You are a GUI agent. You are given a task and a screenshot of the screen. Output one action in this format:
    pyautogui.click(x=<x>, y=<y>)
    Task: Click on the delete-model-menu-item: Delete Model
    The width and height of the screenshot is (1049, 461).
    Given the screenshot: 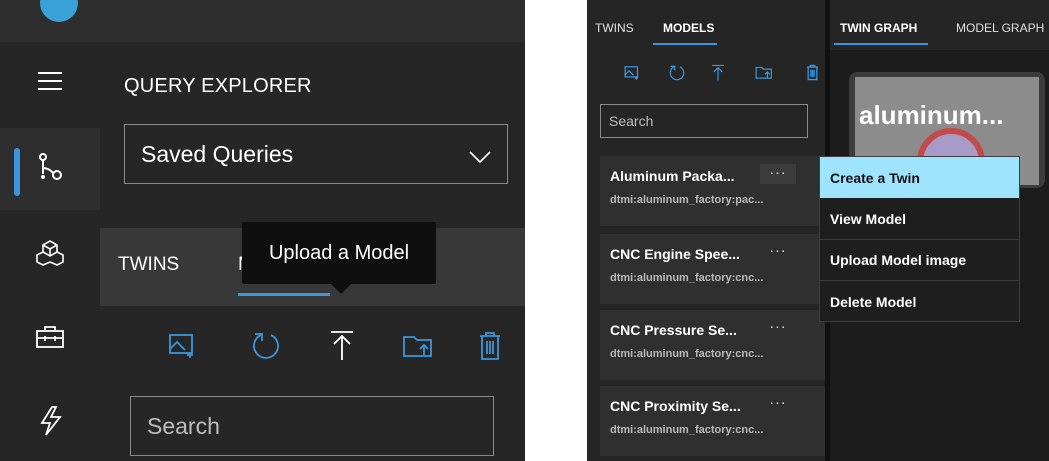 What is the action you would take?
    pyautogui.click(x=919, y=301)
    